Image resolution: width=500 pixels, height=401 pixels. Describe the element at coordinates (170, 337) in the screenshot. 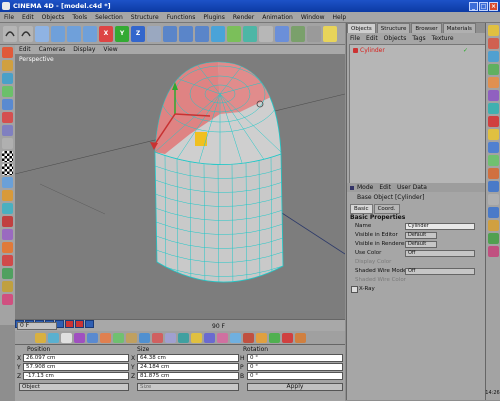

I see `bones-icon` at that location.